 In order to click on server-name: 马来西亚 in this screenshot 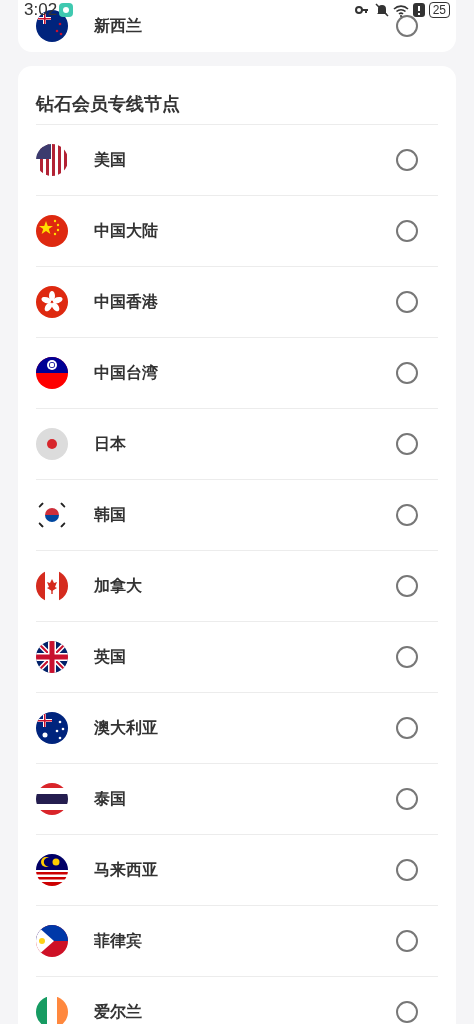, I will do `click(126, 870)`.